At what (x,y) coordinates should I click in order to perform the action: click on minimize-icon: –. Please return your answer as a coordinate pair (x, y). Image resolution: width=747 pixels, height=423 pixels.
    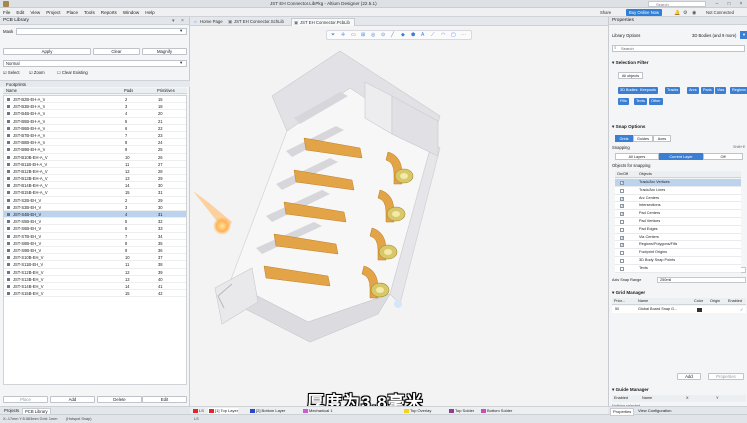
    Looking at the image, I should click on (717, 4).